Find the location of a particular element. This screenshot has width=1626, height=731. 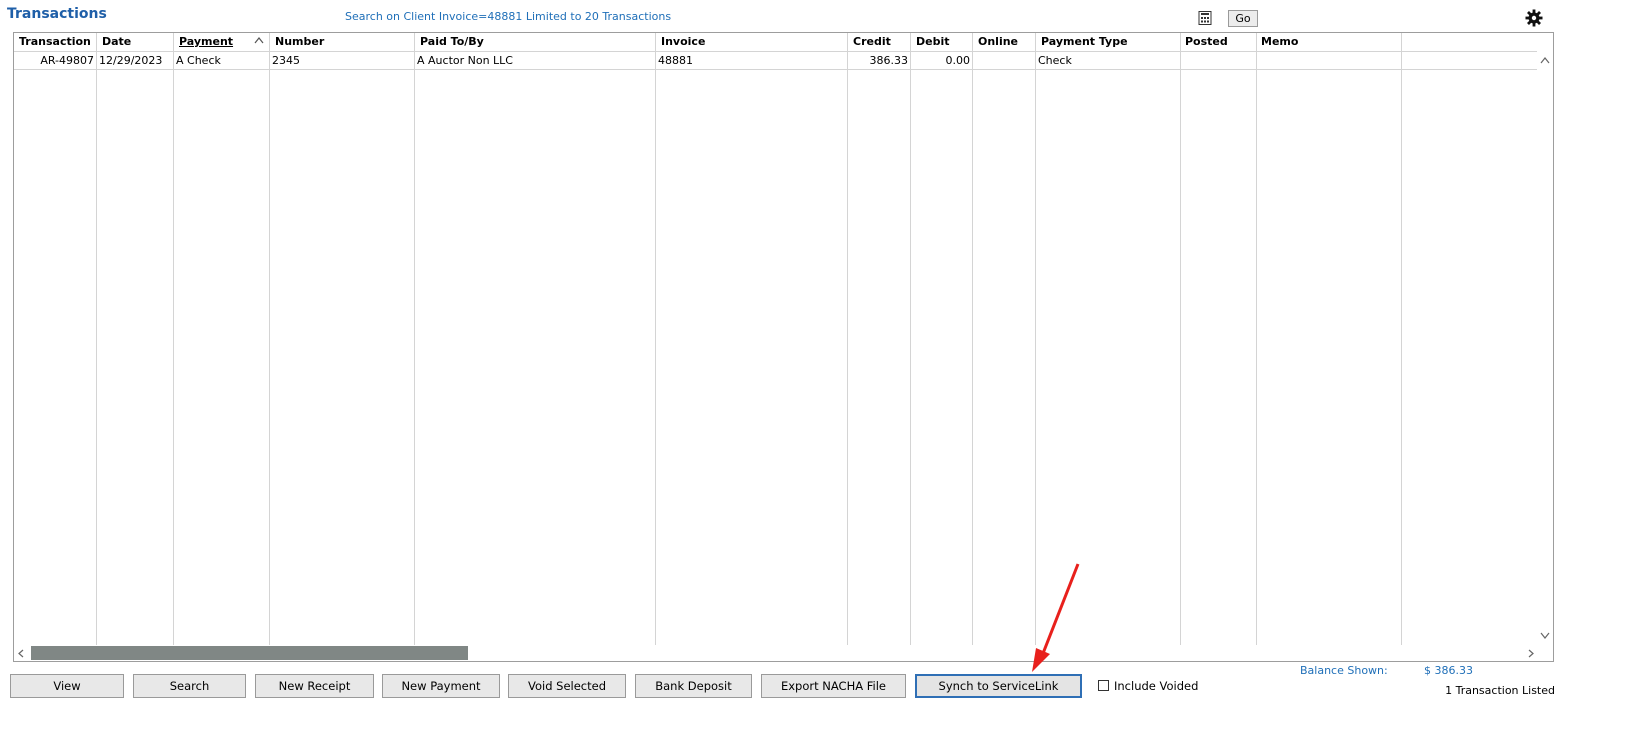

export-nacha-button: Export NACHA File is located at coordinates (833, 686).